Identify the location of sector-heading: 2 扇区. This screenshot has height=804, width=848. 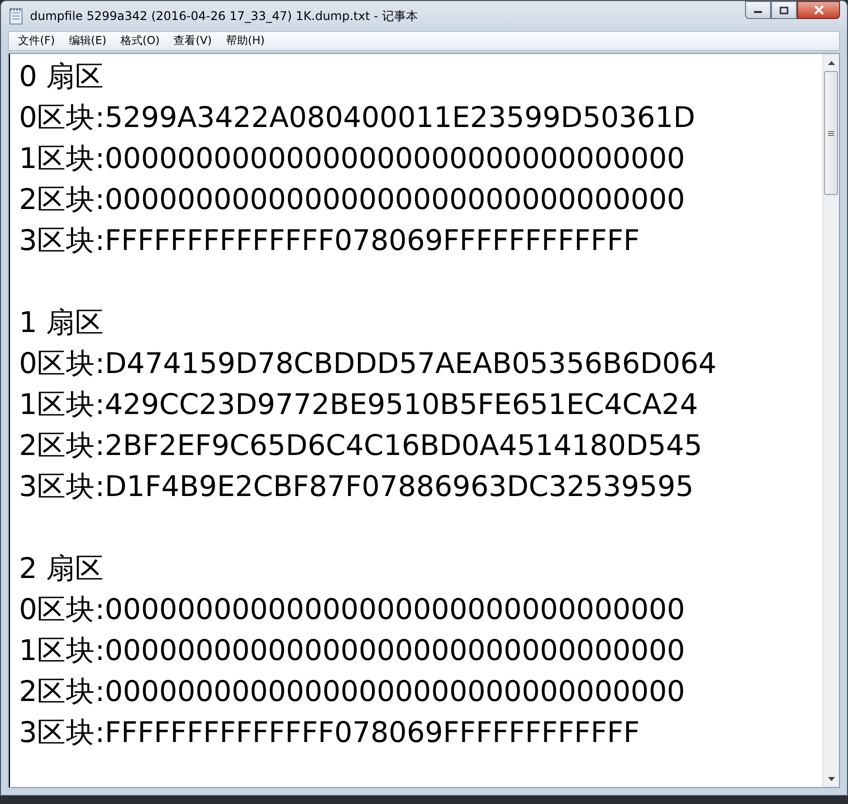
(62, 569).